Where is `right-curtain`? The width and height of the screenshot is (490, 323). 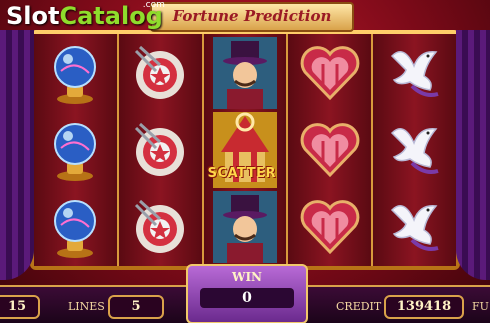
right-curtain is located at coordinates (473, 155).